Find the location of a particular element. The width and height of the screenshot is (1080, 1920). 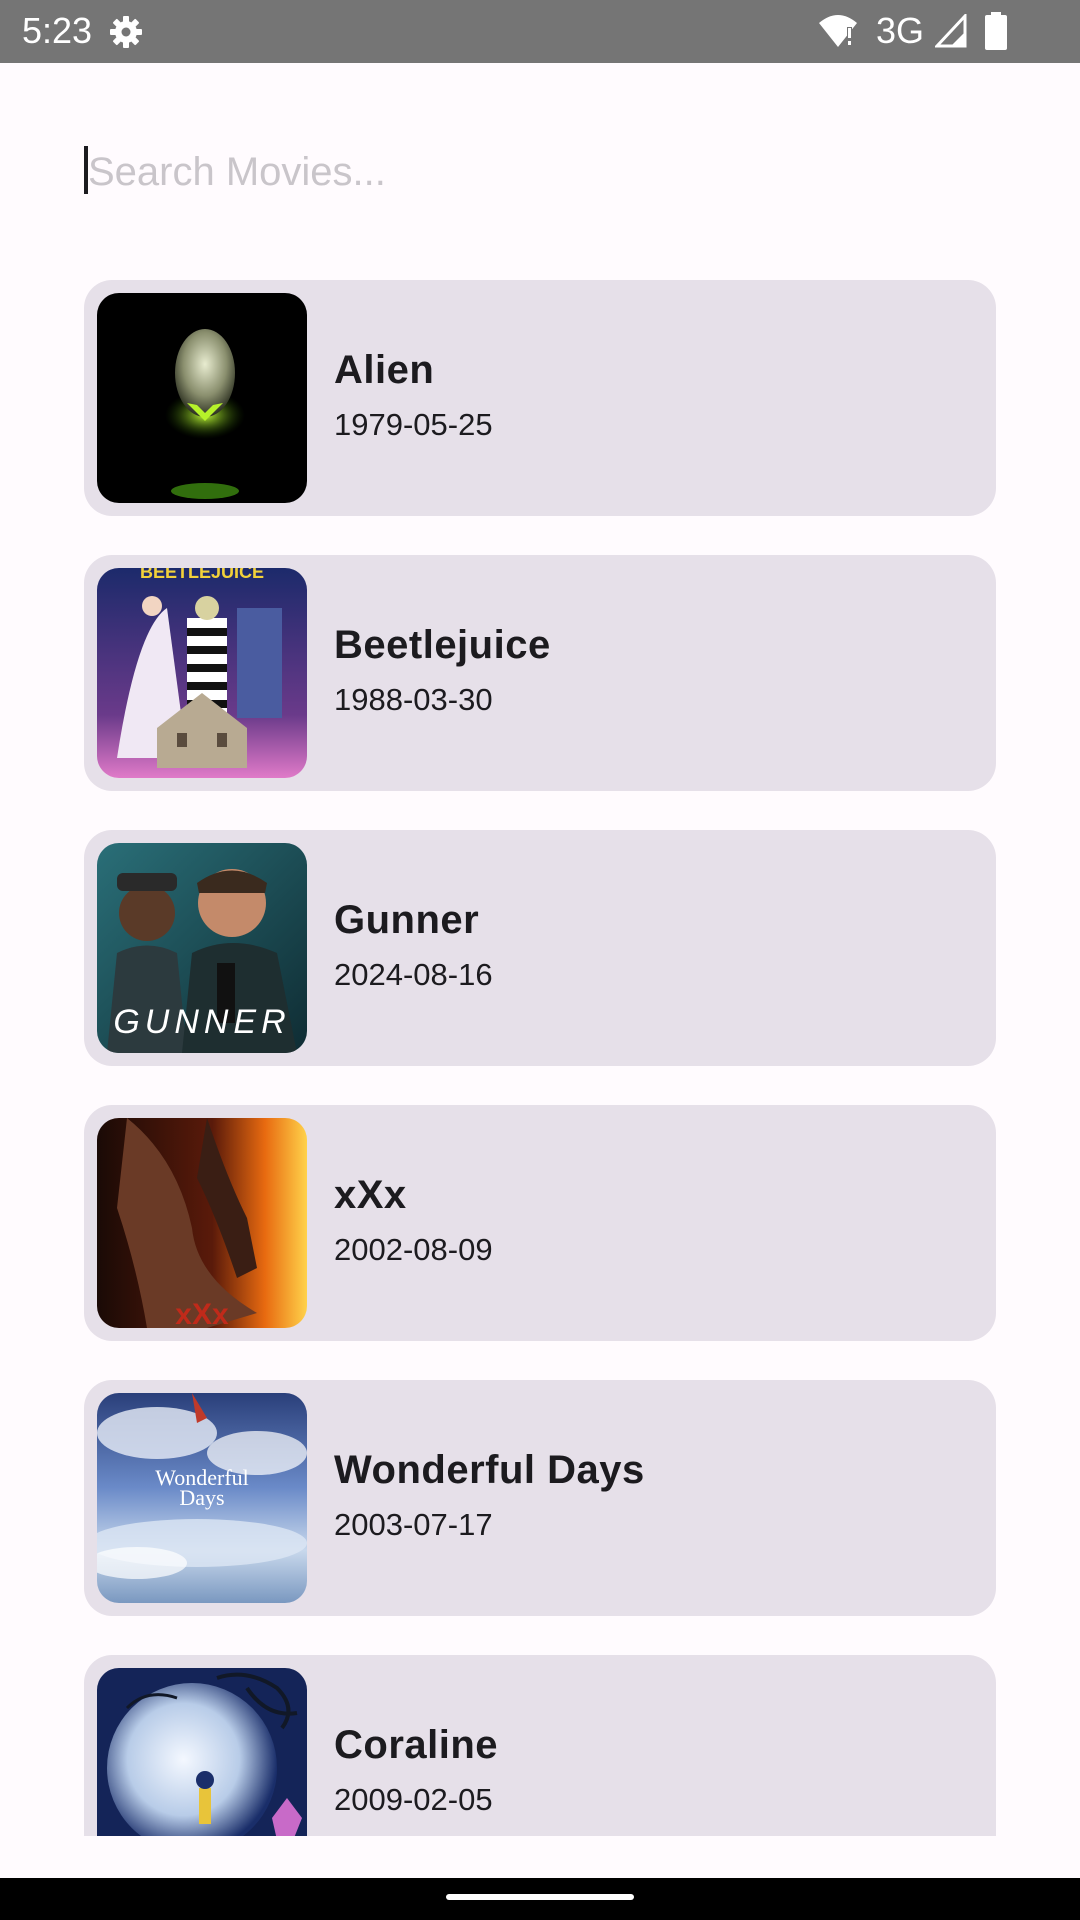

alien-poster-art is located at coordinates (202, 398).